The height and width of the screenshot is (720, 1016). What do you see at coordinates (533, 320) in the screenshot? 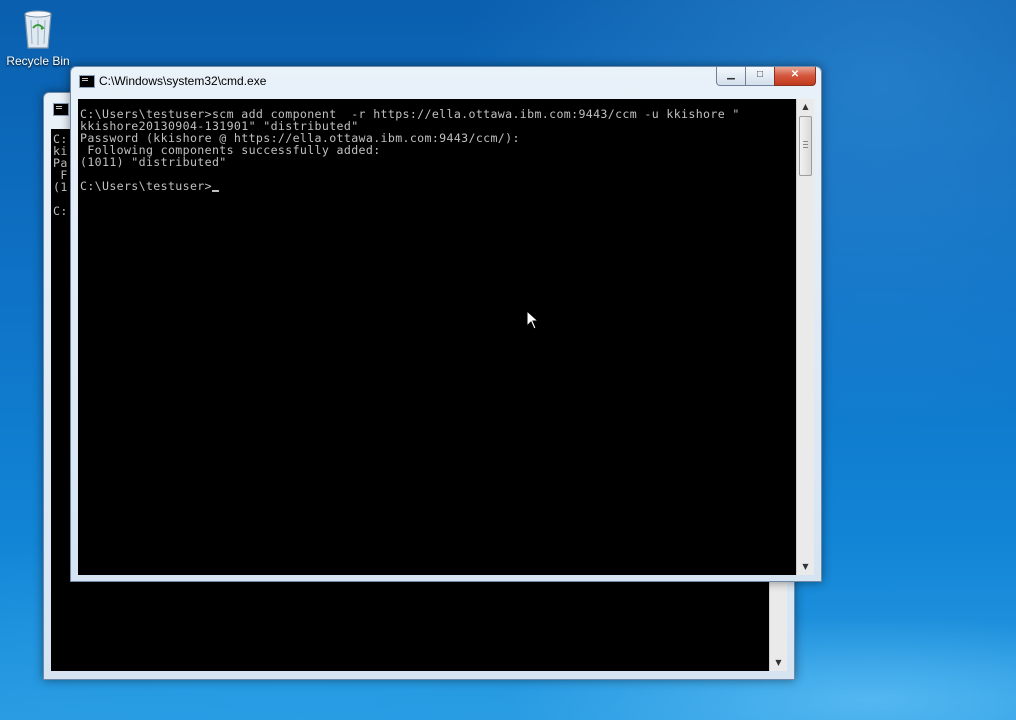
I see `mouse-pointer-icon` at bounding box center [533, 320].